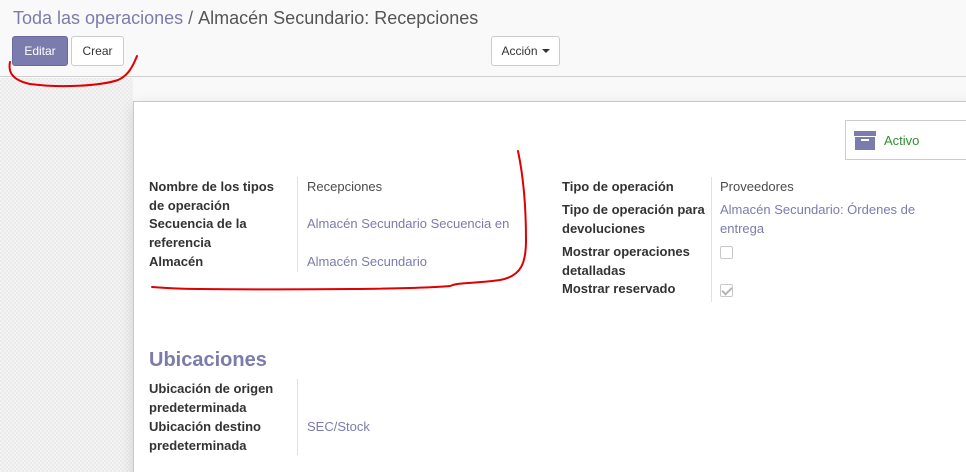 The height and width of the screenshot is (472, 966). Describe the element at coordinates (211, 196) in the screenshot. I see `label-operation-type-name: Nombre de los tipos de operación` at that location.